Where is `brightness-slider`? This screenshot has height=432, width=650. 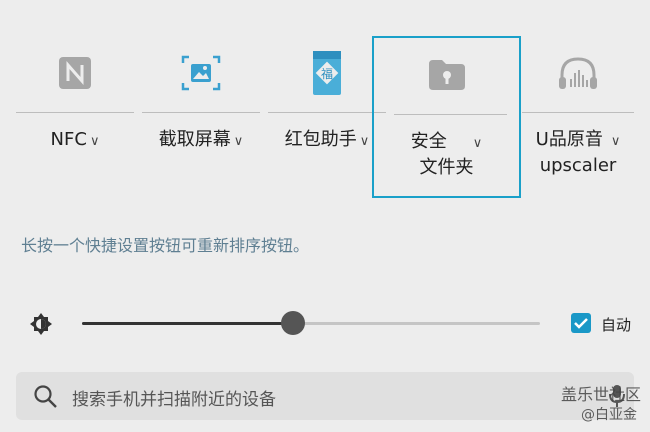
brightness-slider is located at coordinates (311, 323).